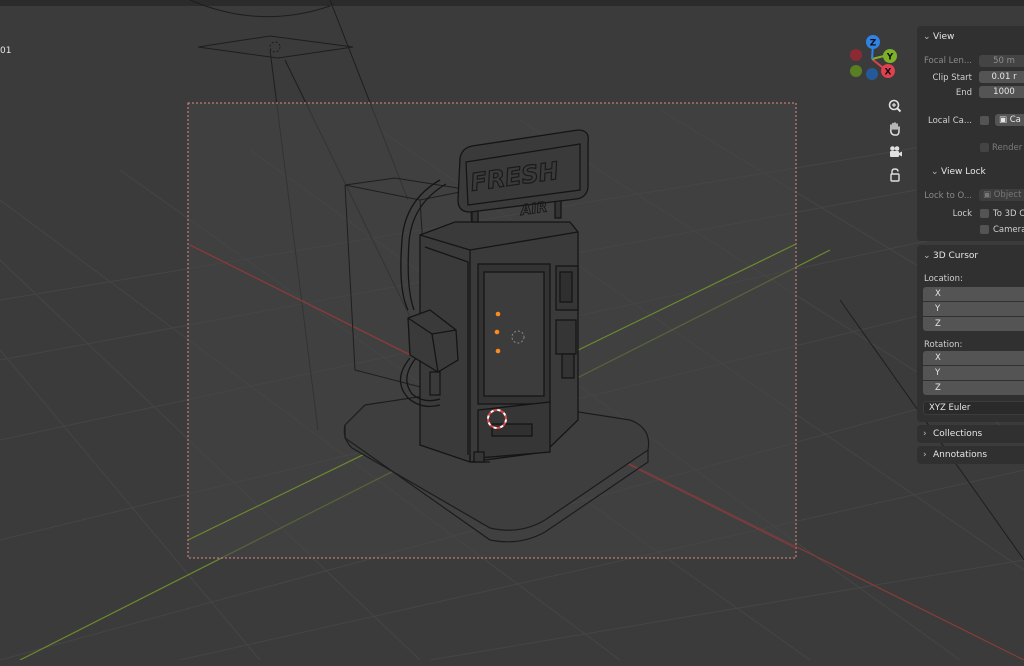 This screenshot has width=1024, height=666. I want to click on render-region-label: Render R, so click(1008, 148).